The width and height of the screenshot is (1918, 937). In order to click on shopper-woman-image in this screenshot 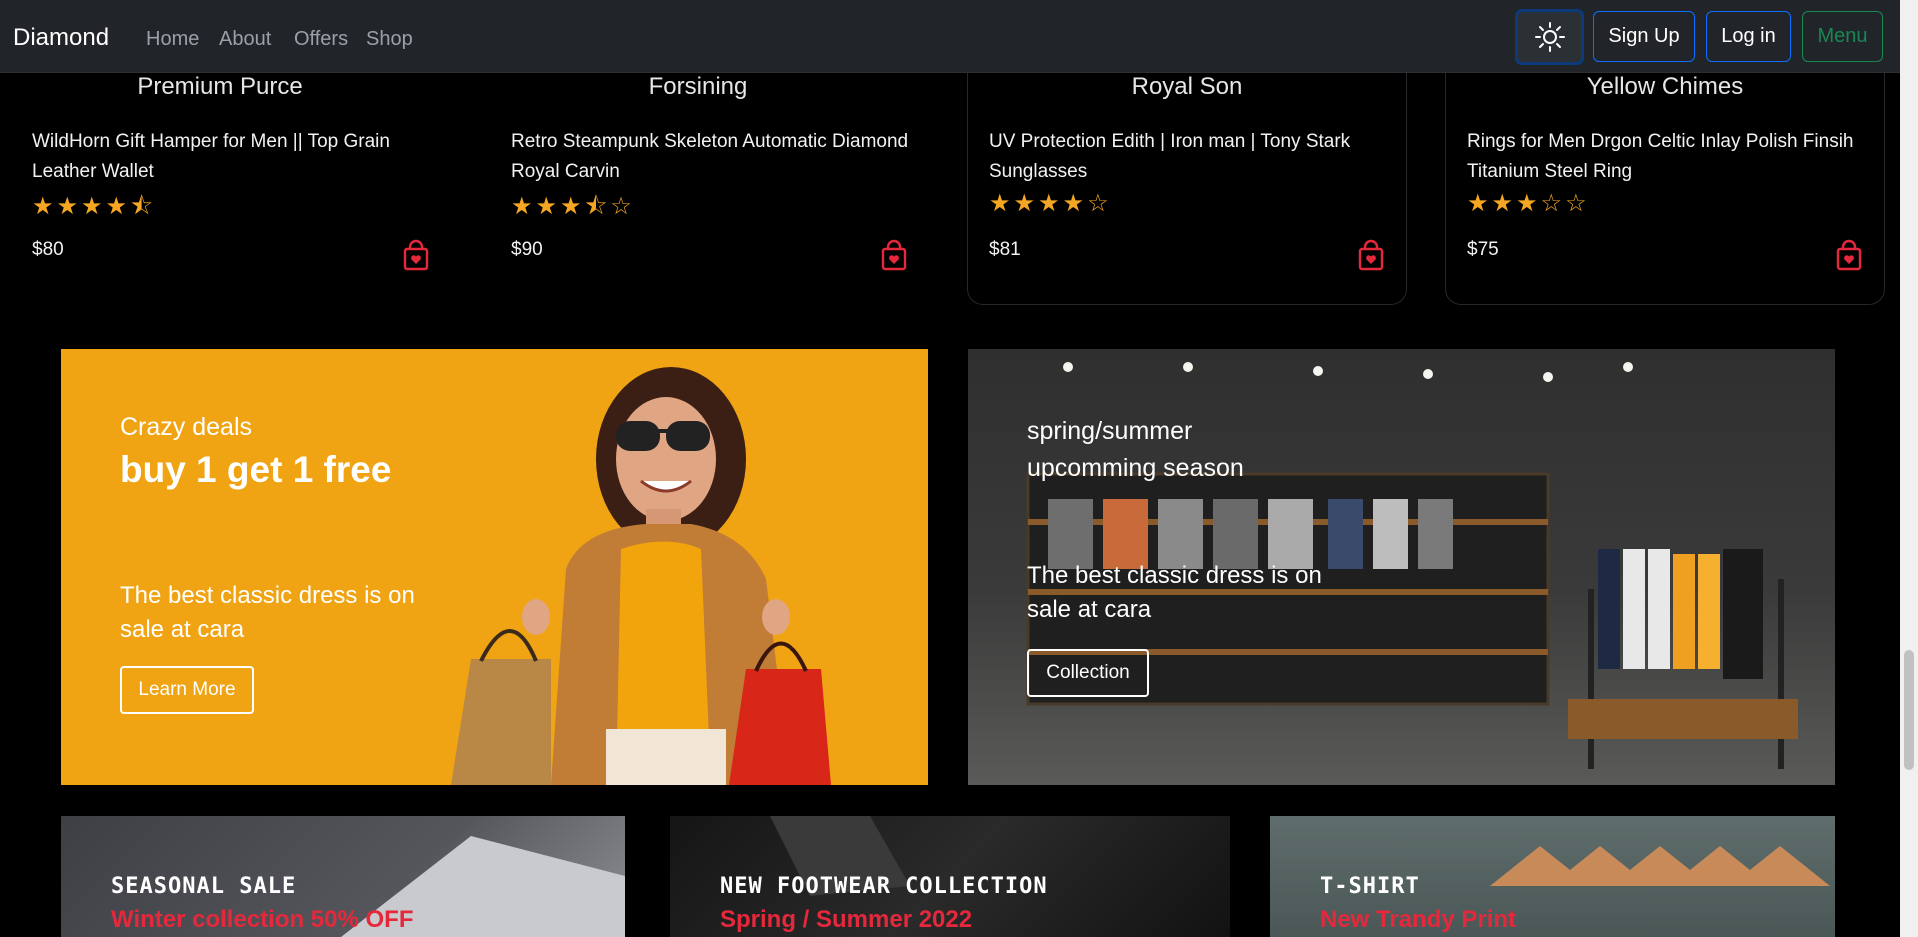, I will do `click(641, 576)`.